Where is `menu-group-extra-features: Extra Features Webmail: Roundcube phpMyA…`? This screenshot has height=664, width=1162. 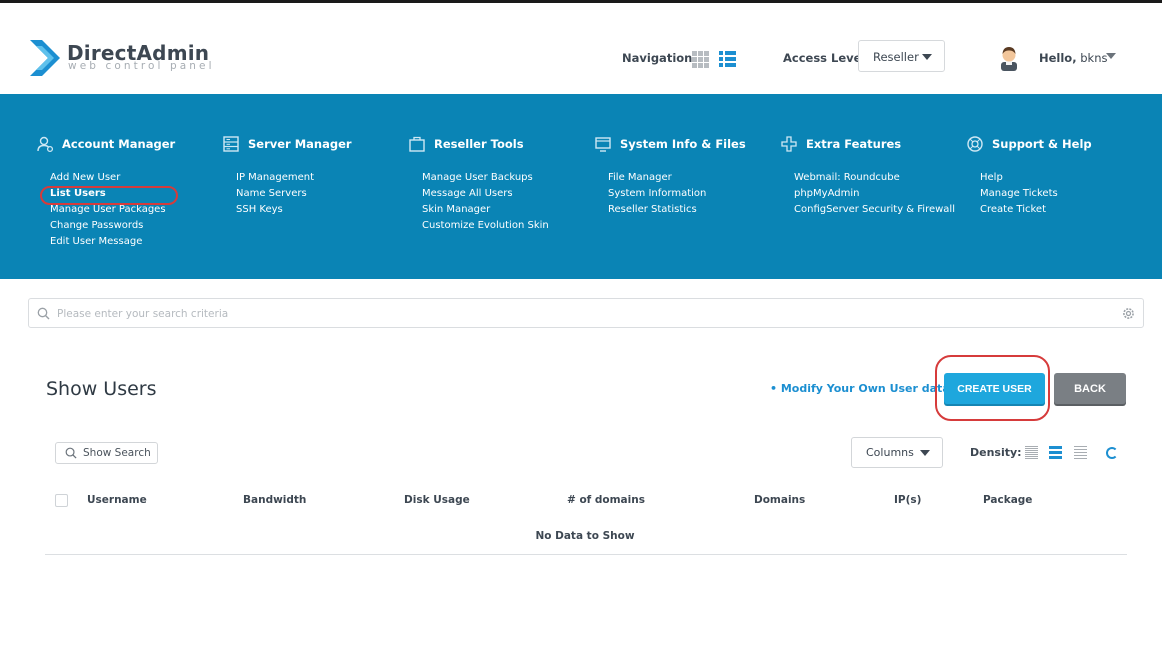 menu-group-extra-features: Extra Features Webmail: Roundcube phpMyA… is located at coordinates (867, 176).